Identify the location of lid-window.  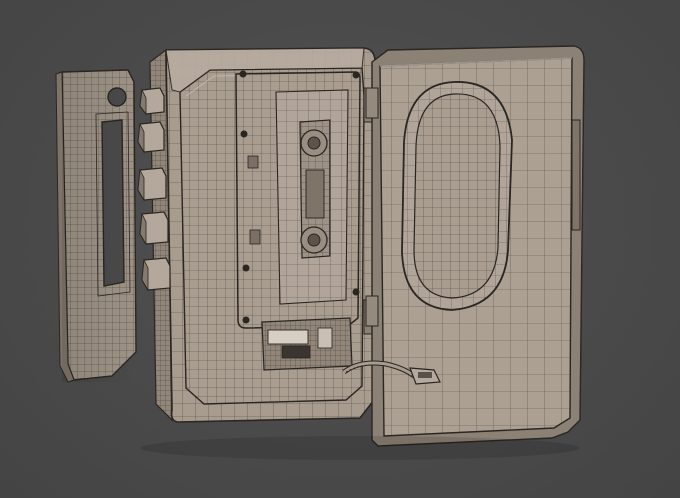
(457, 196).